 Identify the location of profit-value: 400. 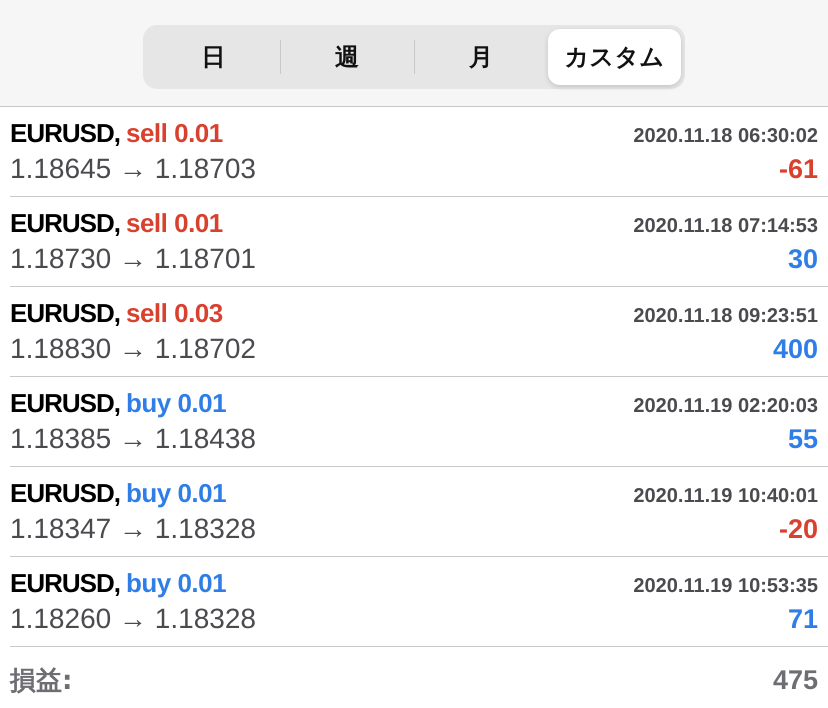
(795, 349).